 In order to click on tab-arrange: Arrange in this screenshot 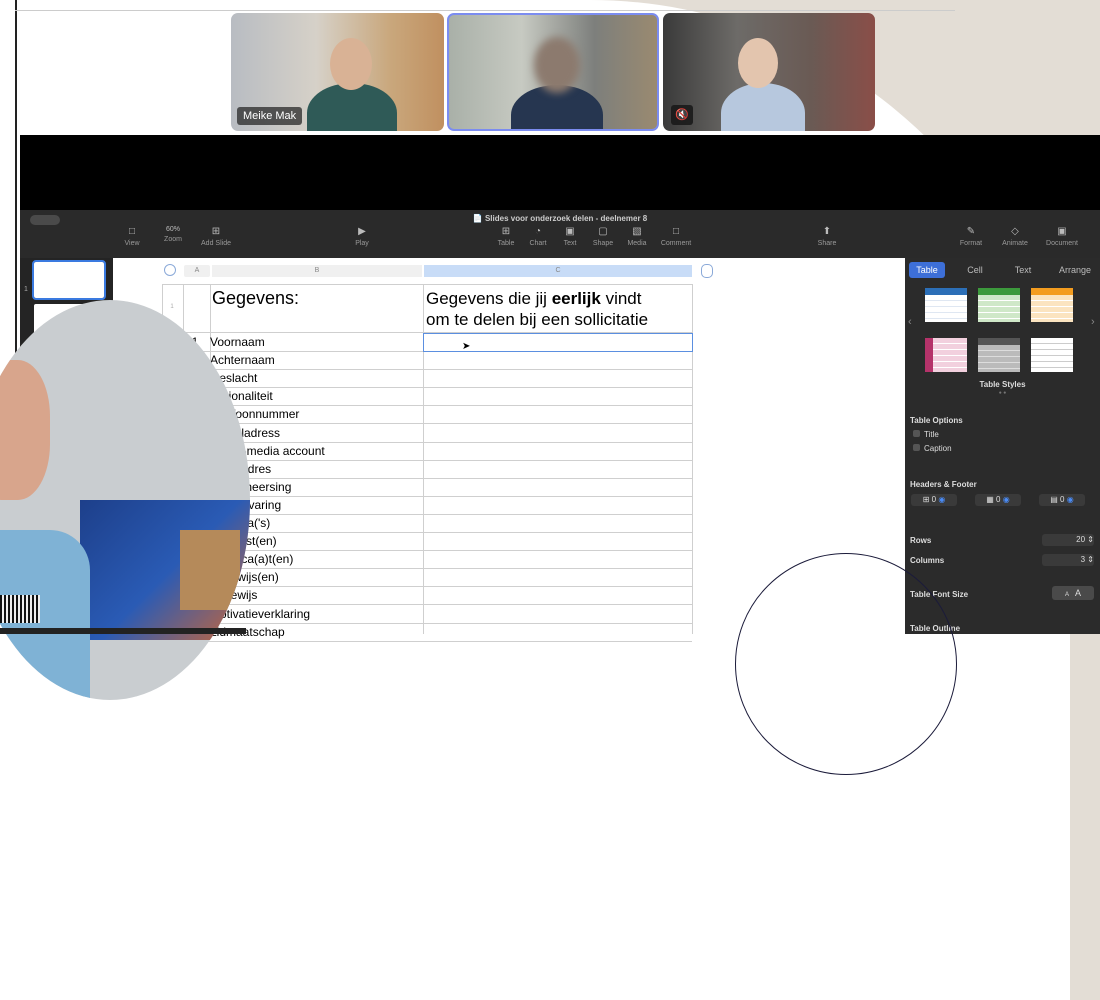, I will do `click(1075, 270)`.